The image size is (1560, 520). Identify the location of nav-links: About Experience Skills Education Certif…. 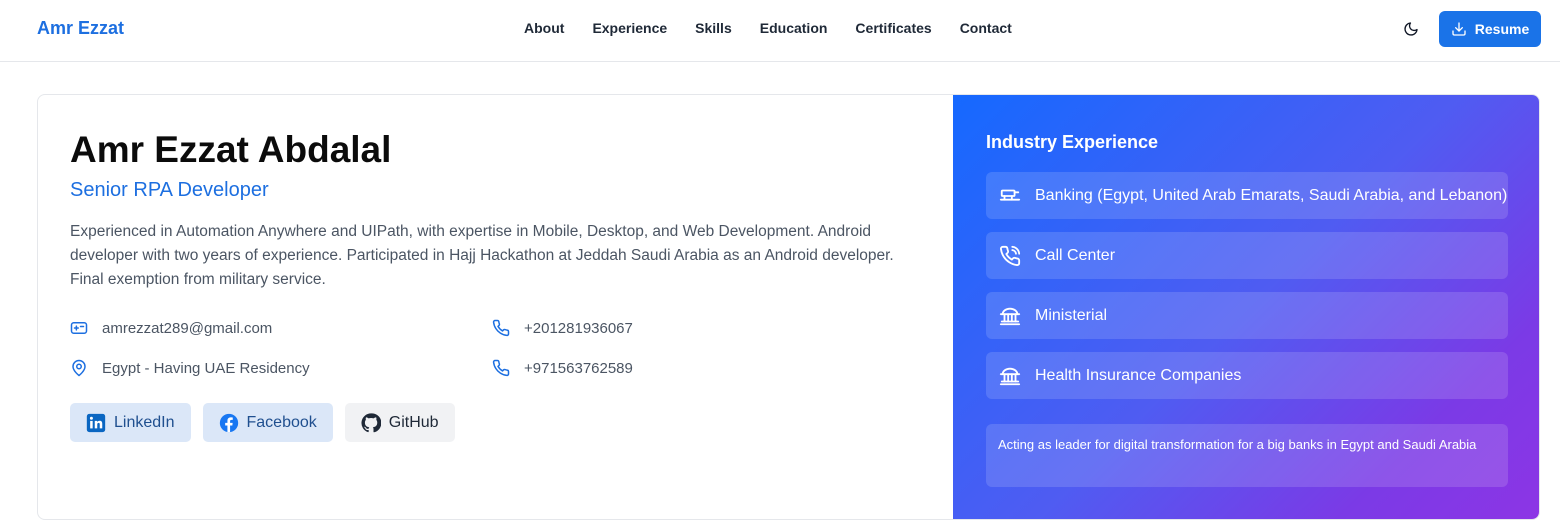
(768, 28).